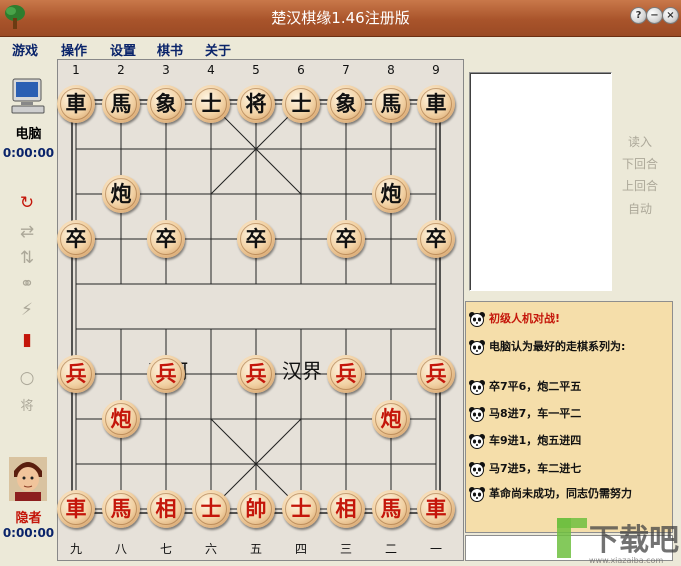  I want to click on chat-message: 马8进7，车一平二, so click(568, 413).